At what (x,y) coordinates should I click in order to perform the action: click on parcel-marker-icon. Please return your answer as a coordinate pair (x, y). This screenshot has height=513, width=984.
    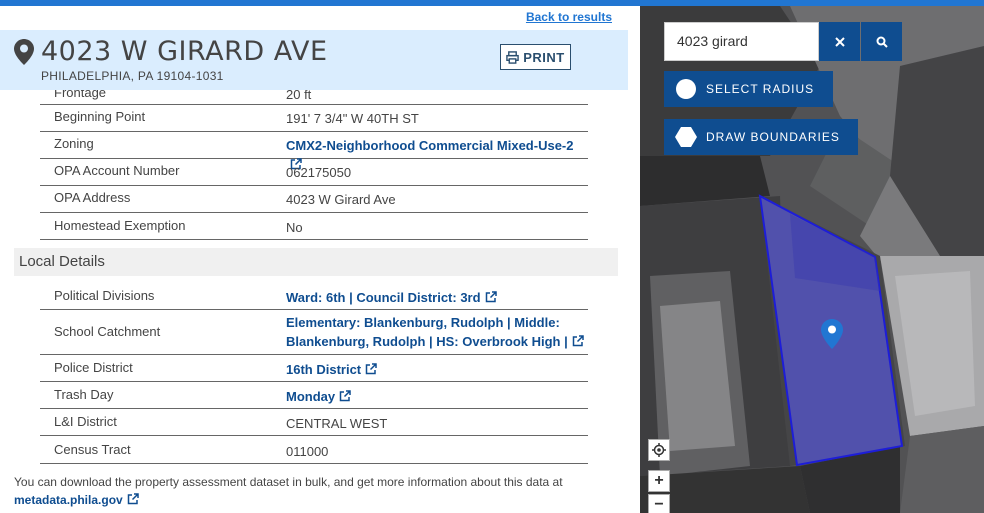
    Looking at the image, I should click on (832, 334).